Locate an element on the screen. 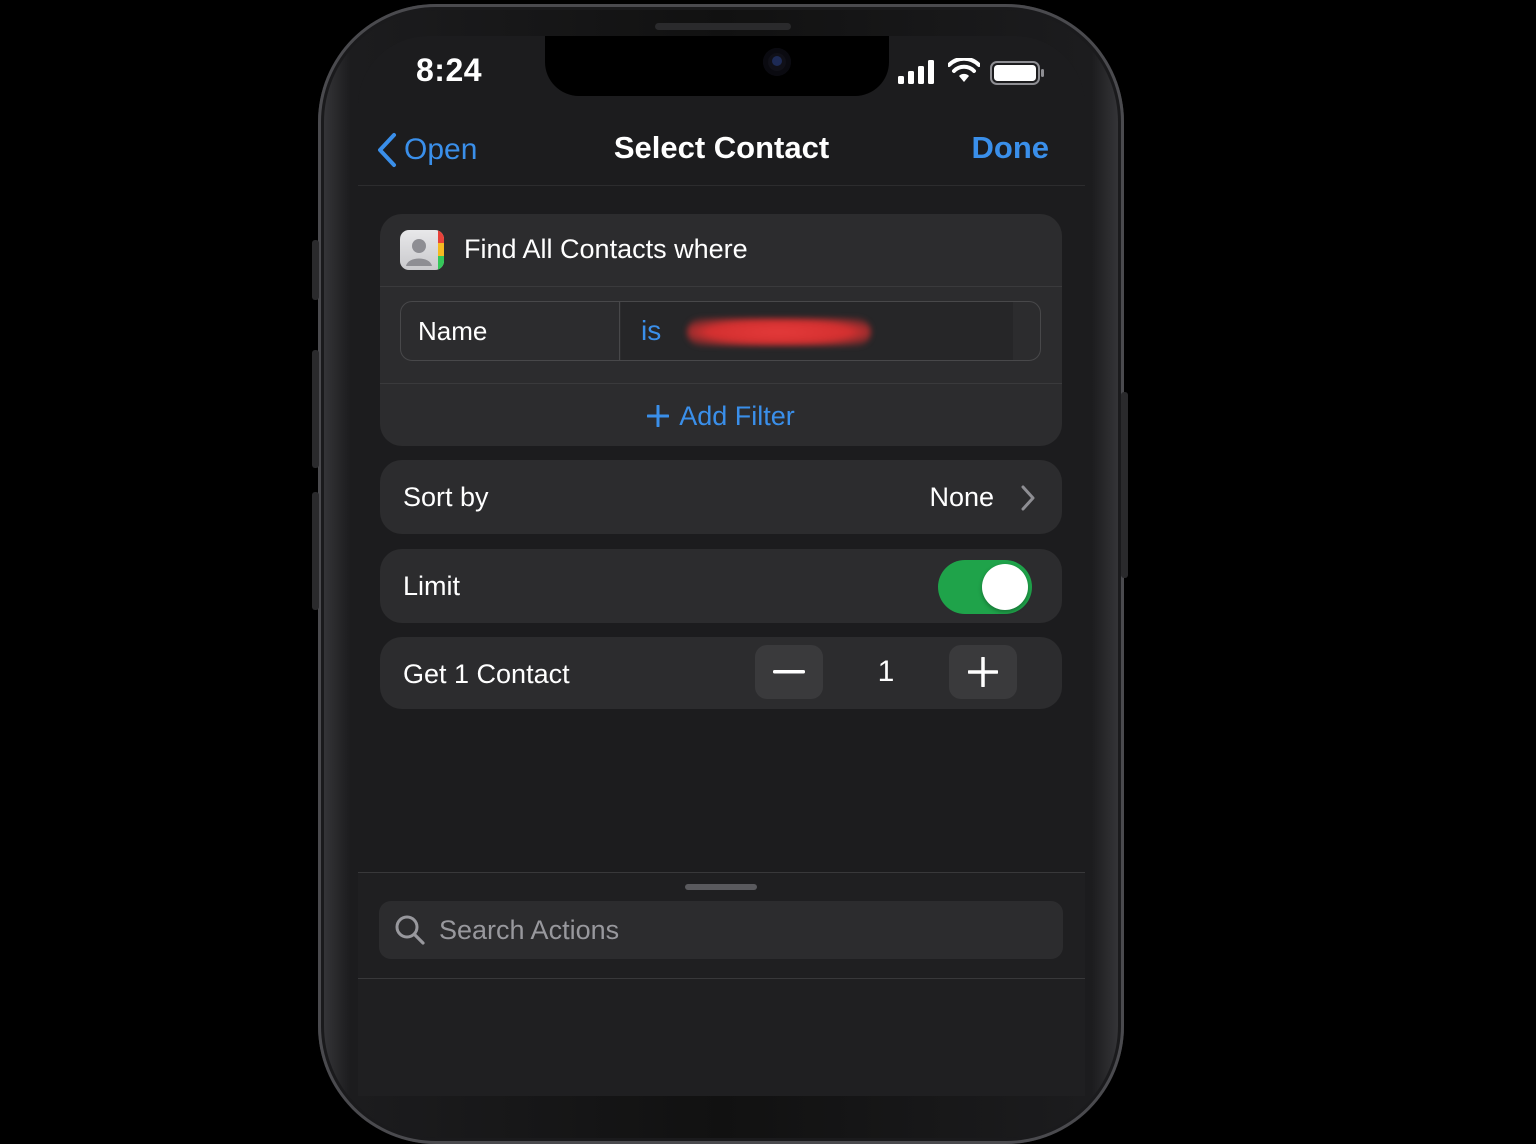  search-icon is located at coordinates (410, 930).